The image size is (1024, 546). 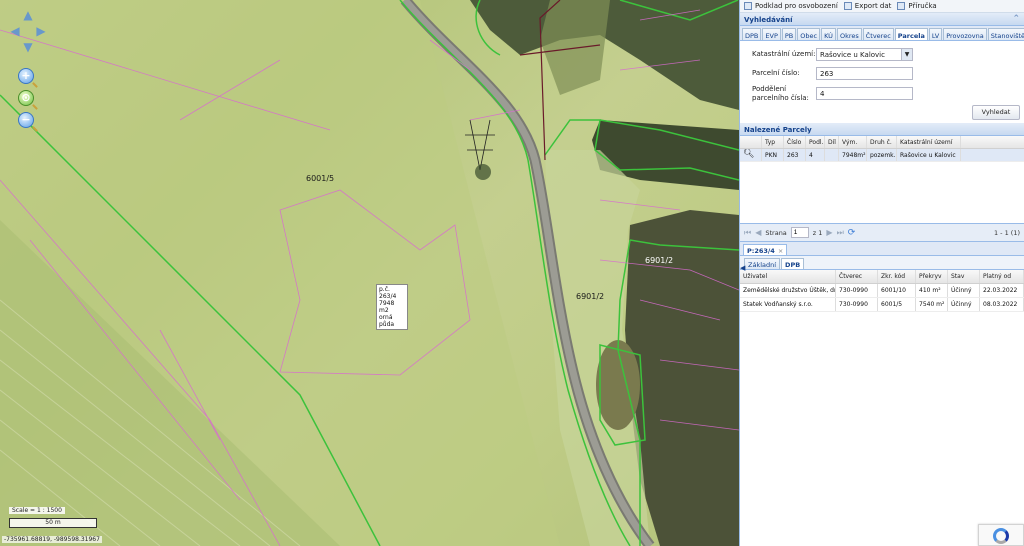 I want to click on column-header: Číslo, so click(x=795, y=142).